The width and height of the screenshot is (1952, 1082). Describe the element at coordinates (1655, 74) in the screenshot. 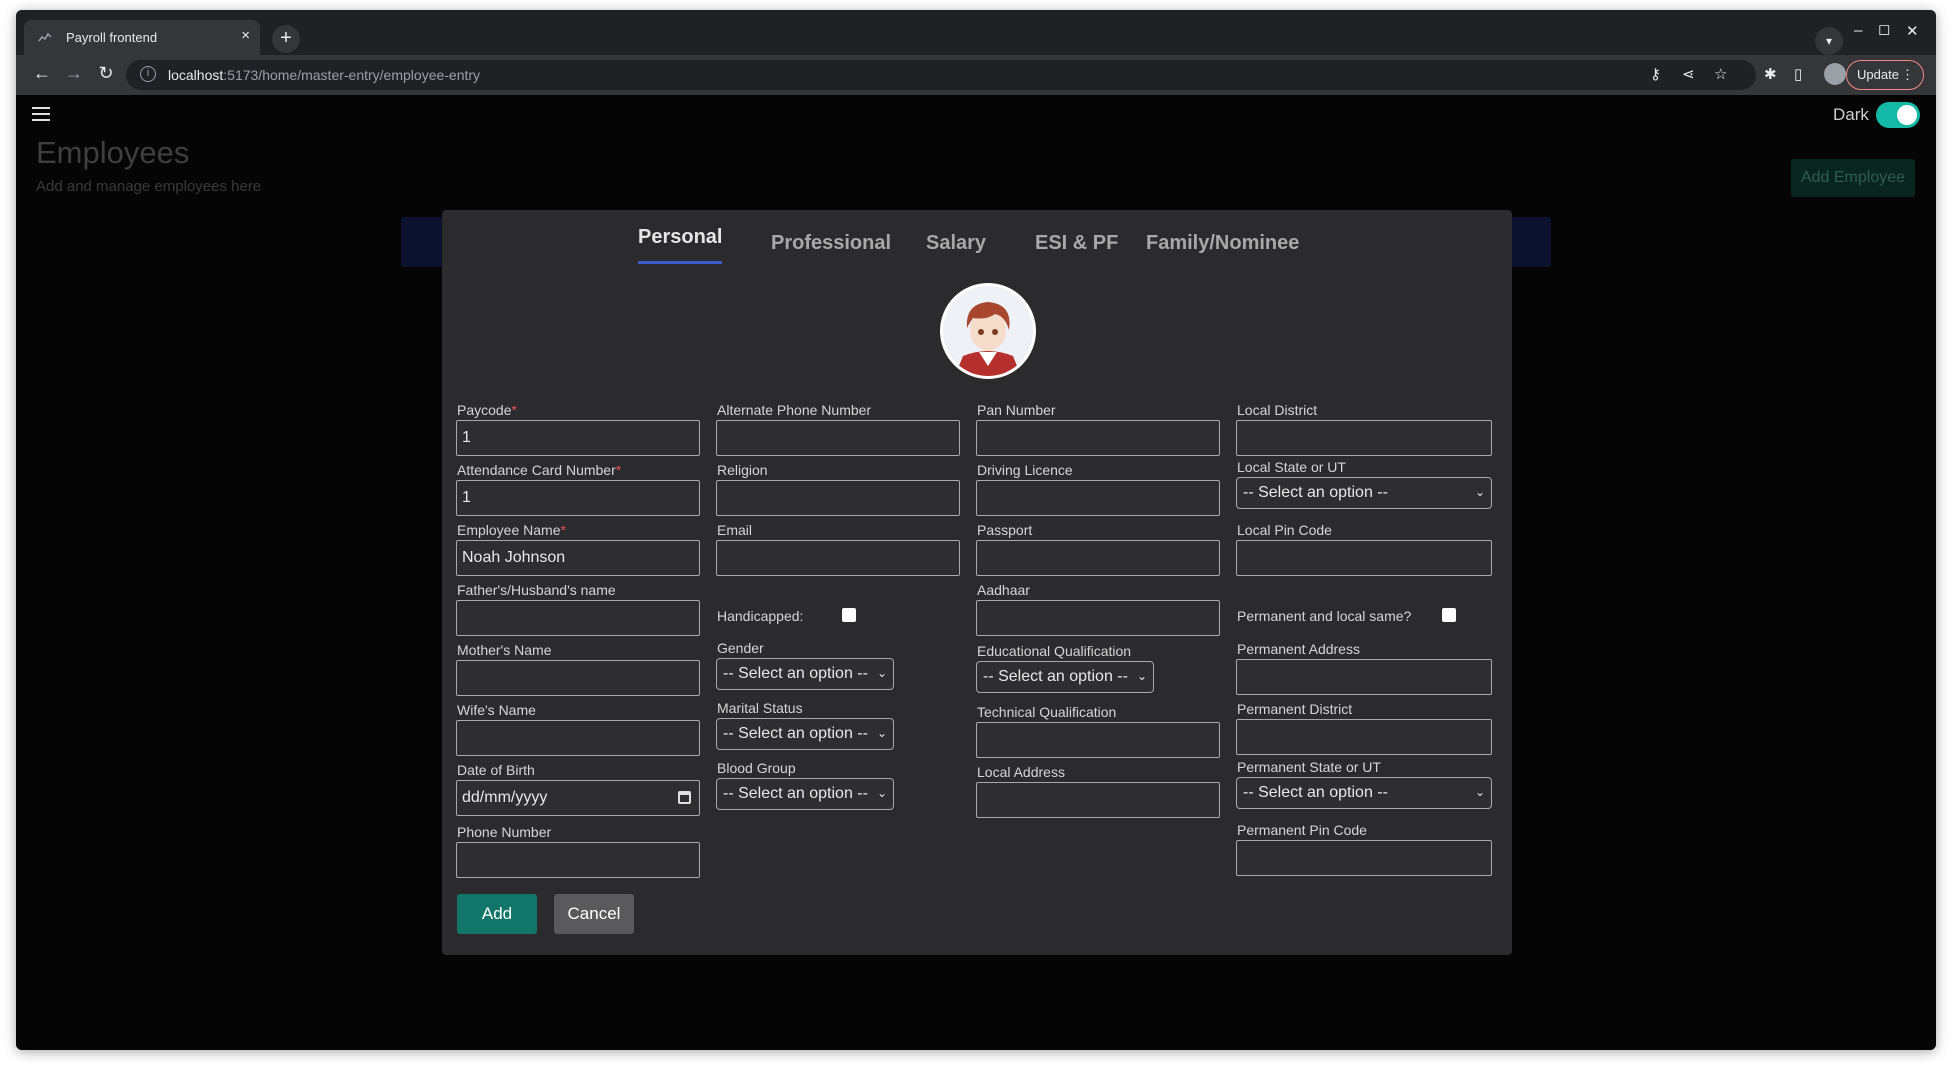

I see `key-icon: ⚷` at that location.